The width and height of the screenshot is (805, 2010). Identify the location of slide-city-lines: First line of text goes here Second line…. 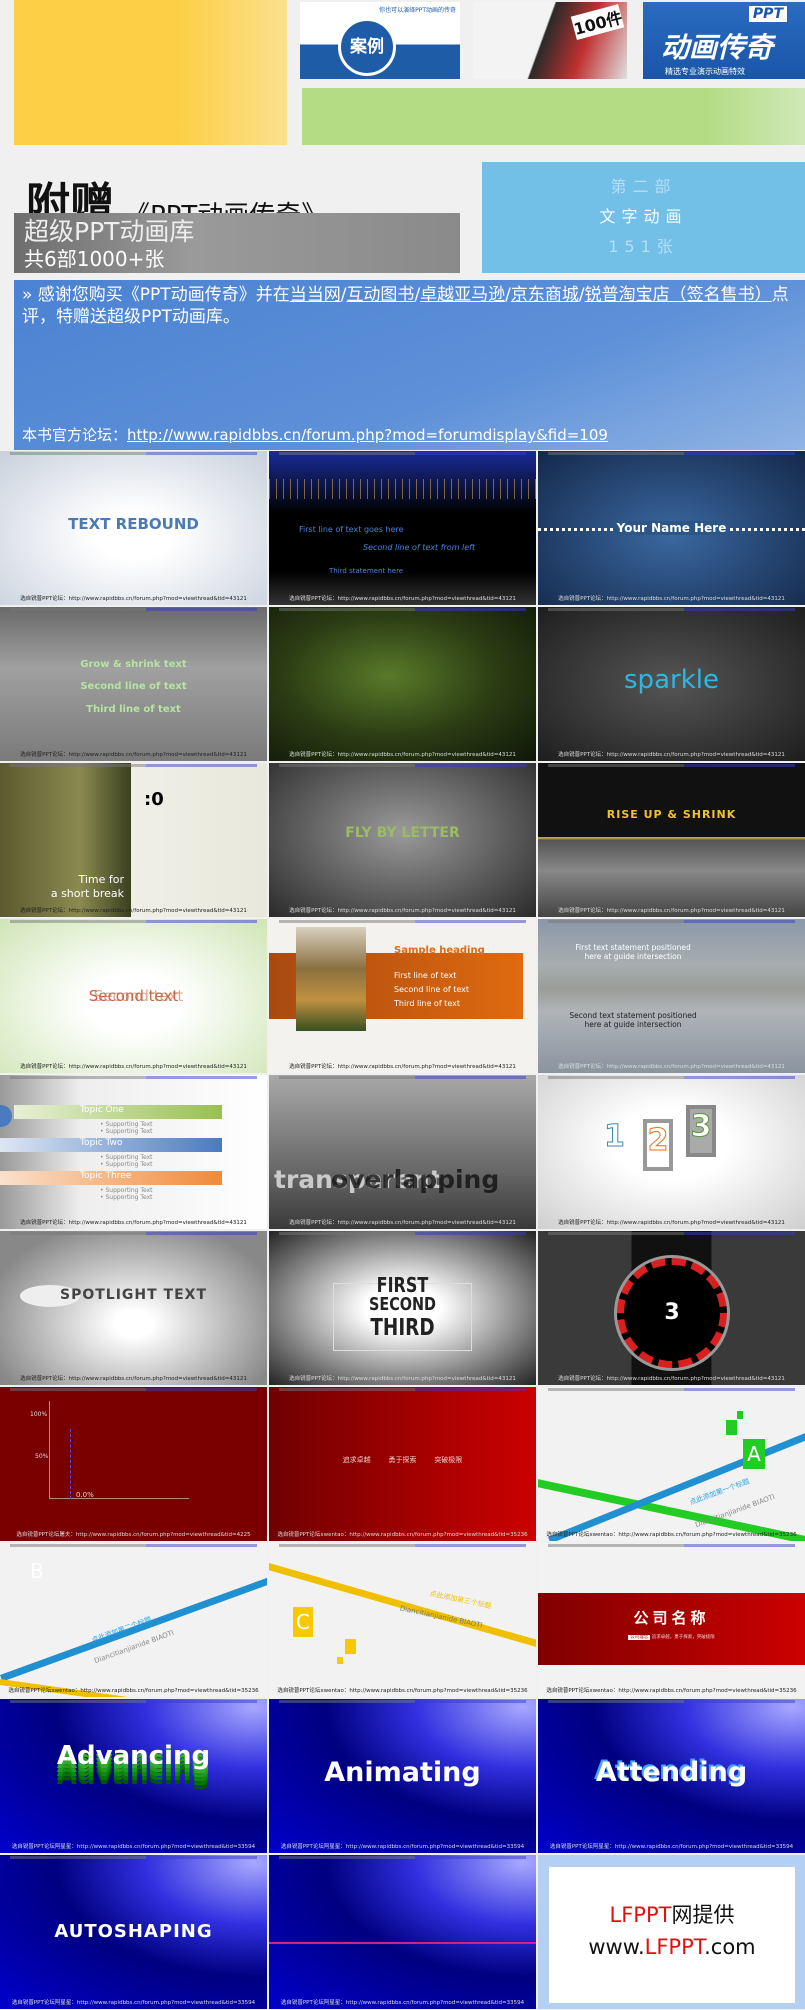
(402, 528).